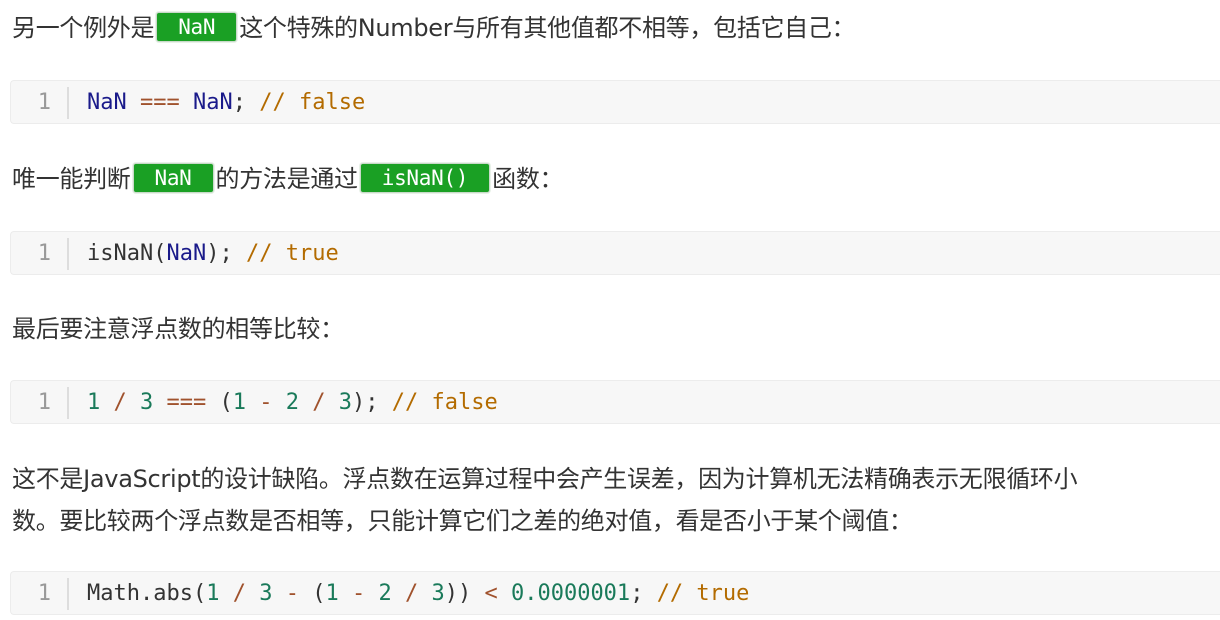  What do you see at coordinates (615, 402) in the screenshot?
I see `code-block: 1 1 / 3 === (1 - 2 / 3); // false` at bounding box center [615, 402].